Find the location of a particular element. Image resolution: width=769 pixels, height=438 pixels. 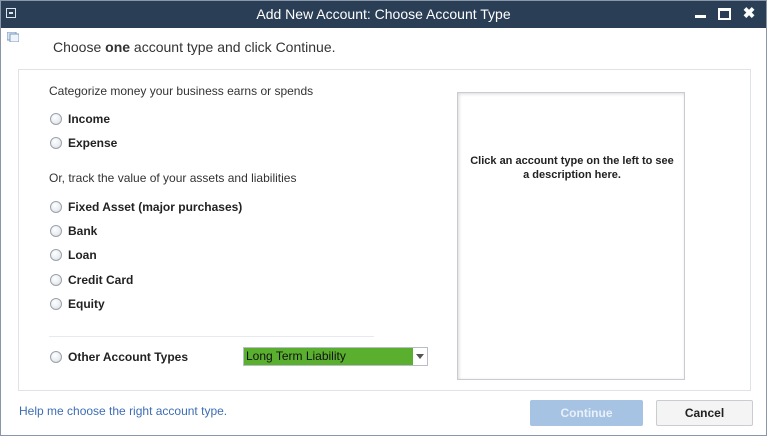

radio-label: Loan is located at coordinates (82, 255).